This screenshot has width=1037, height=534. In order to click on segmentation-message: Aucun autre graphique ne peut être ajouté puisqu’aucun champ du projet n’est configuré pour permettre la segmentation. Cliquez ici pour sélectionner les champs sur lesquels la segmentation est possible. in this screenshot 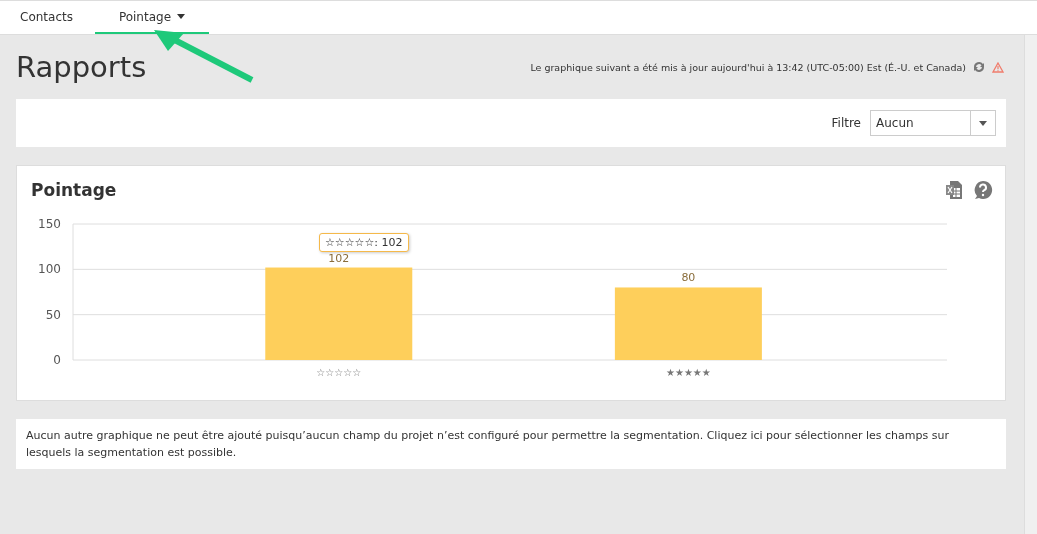, I will do `click(488, 444)`.